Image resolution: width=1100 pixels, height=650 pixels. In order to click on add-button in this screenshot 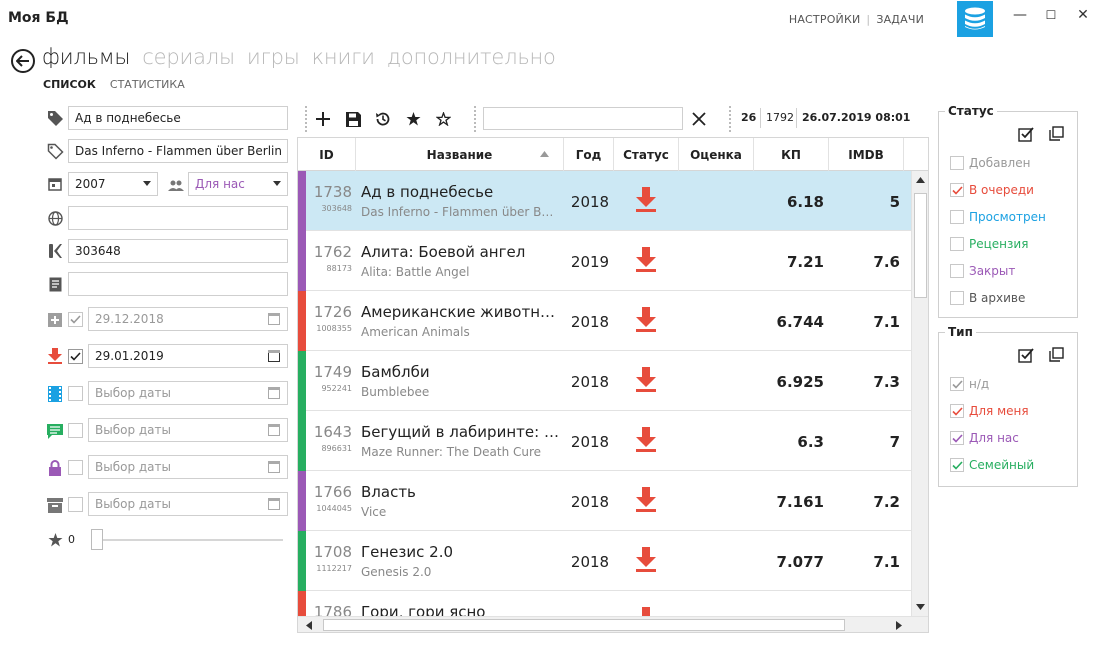, I will do `click(323, 119)`.